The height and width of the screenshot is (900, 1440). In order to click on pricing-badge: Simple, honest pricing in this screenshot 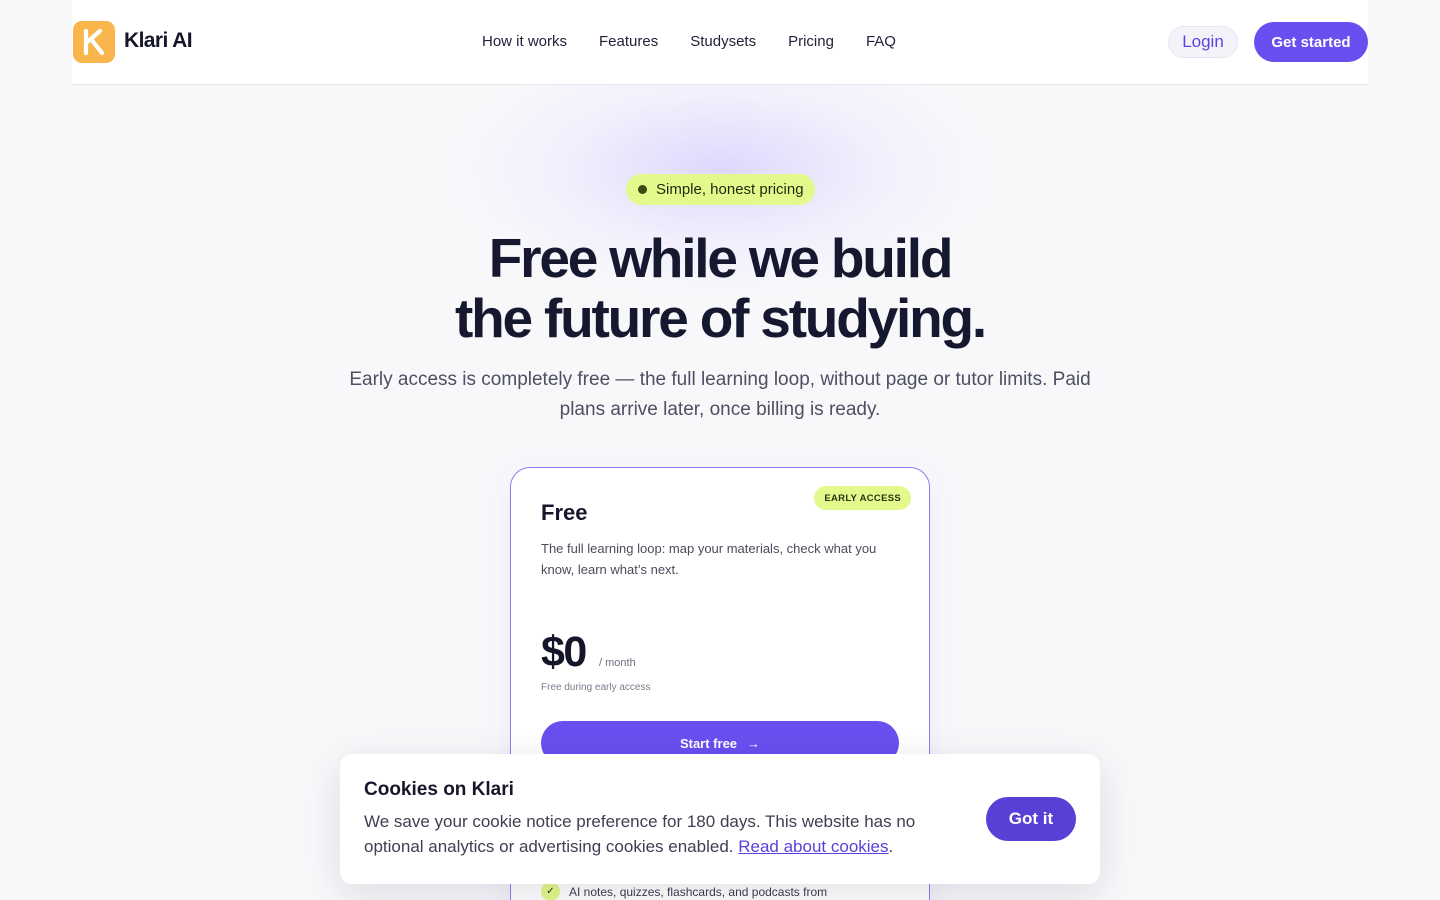, I will do `click(720, 189)`.